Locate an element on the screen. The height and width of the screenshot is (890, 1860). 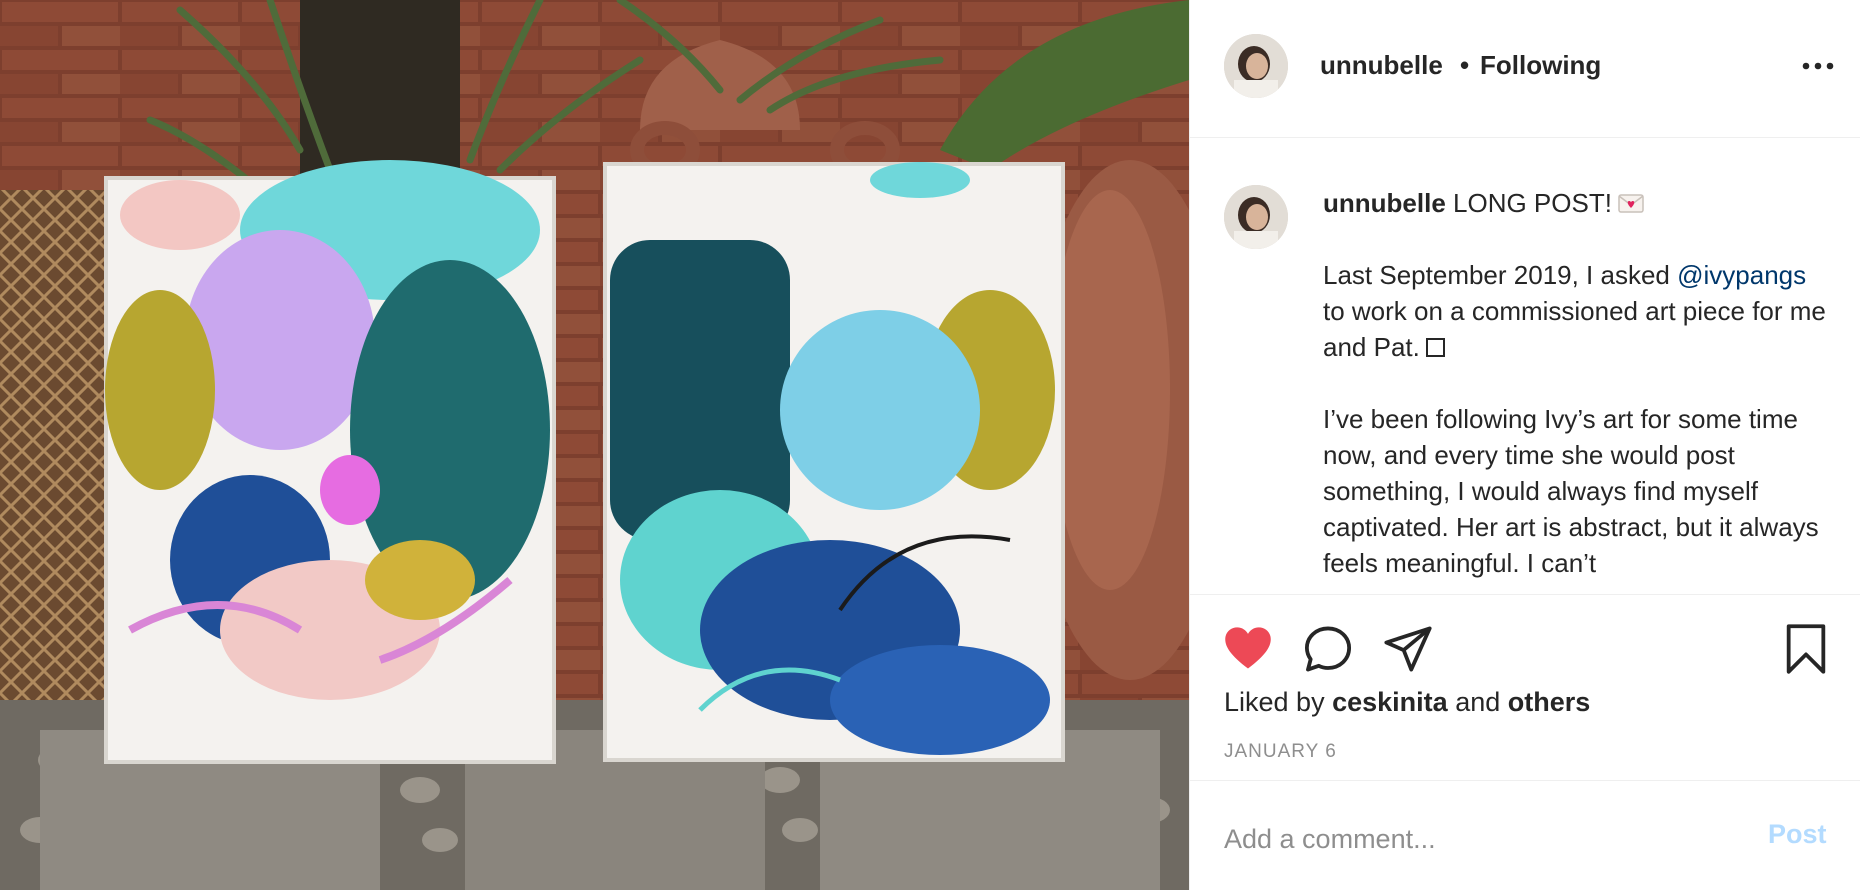
liked-by-prefix: Liked by is located at coordinates (1274, 702).